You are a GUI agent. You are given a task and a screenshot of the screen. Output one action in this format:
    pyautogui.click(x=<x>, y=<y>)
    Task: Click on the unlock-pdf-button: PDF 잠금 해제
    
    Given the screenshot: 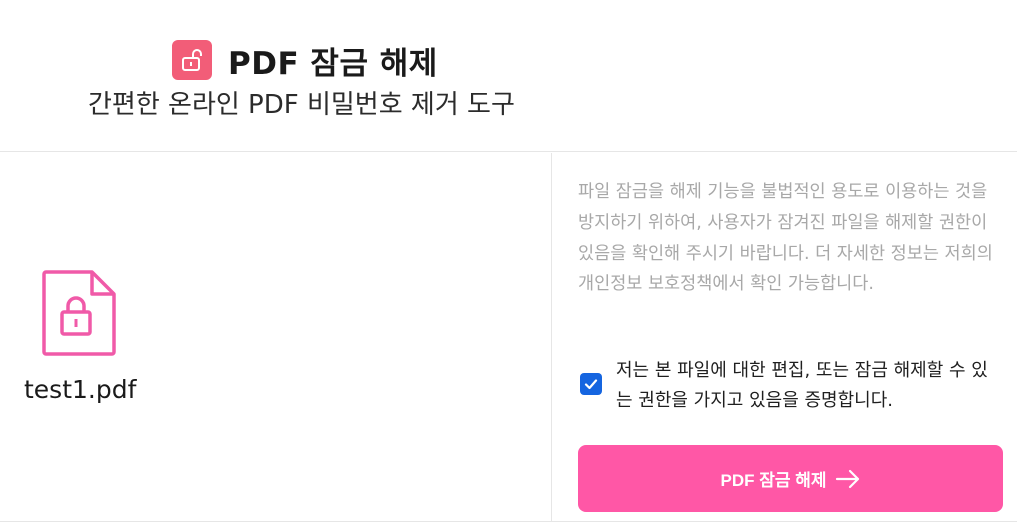 What is the action you would take?
    pyautogui.click(x=790, y=478)
    